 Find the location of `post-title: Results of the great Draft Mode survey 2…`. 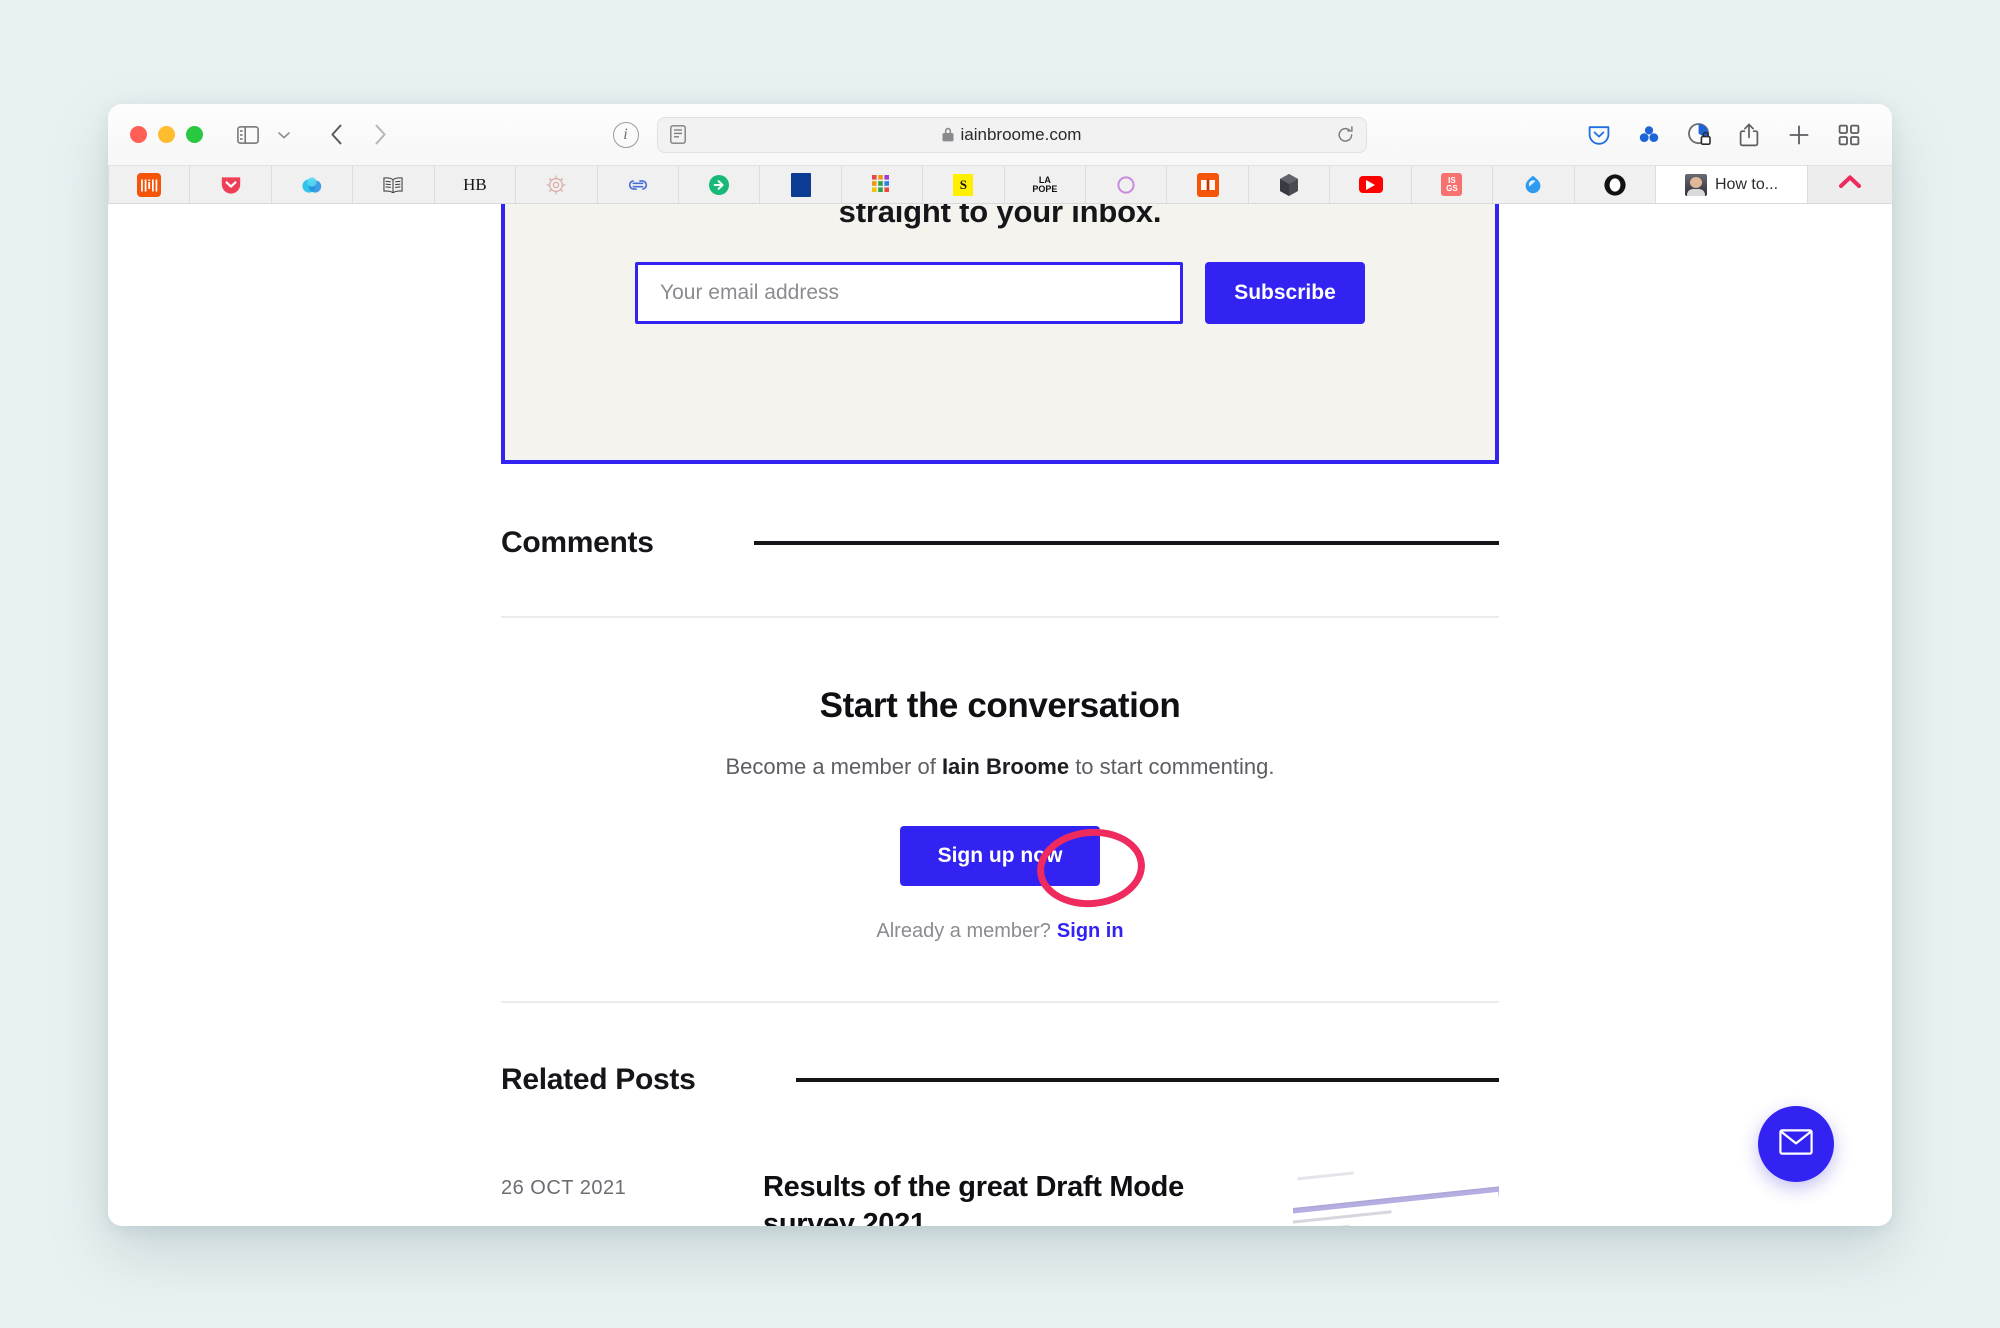

post-title: Results of the great Draft Mode survey 2… is located at coordinates (1010, 1197).